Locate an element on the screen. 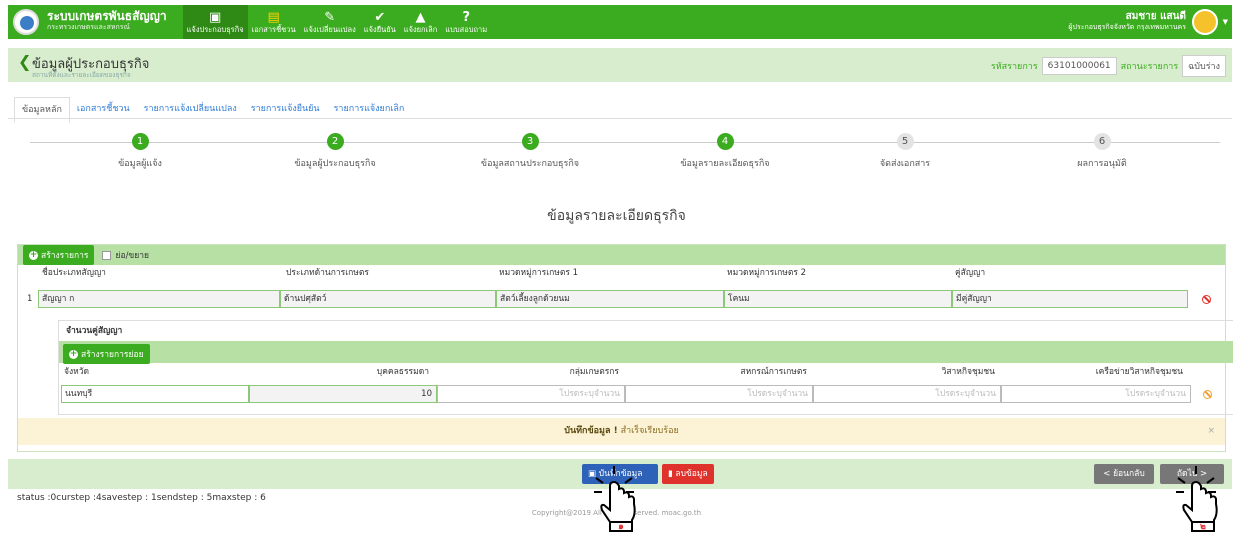  back-chevron-icon: ❮ is located at coordinates (24, 61).